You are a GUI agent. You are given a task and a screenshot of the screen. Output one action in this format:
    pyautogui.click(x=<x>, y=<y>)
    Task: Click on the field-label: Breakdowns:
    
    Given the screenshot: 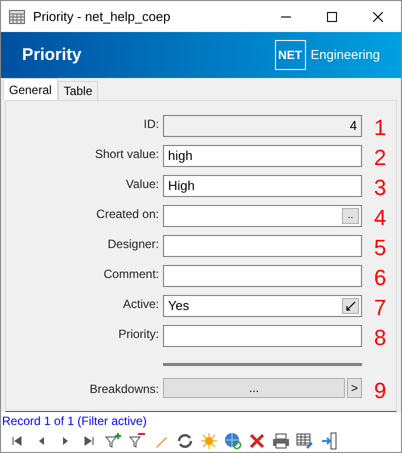 What is the action you would take?
    pyautogui.click(x=124, y=389)
    